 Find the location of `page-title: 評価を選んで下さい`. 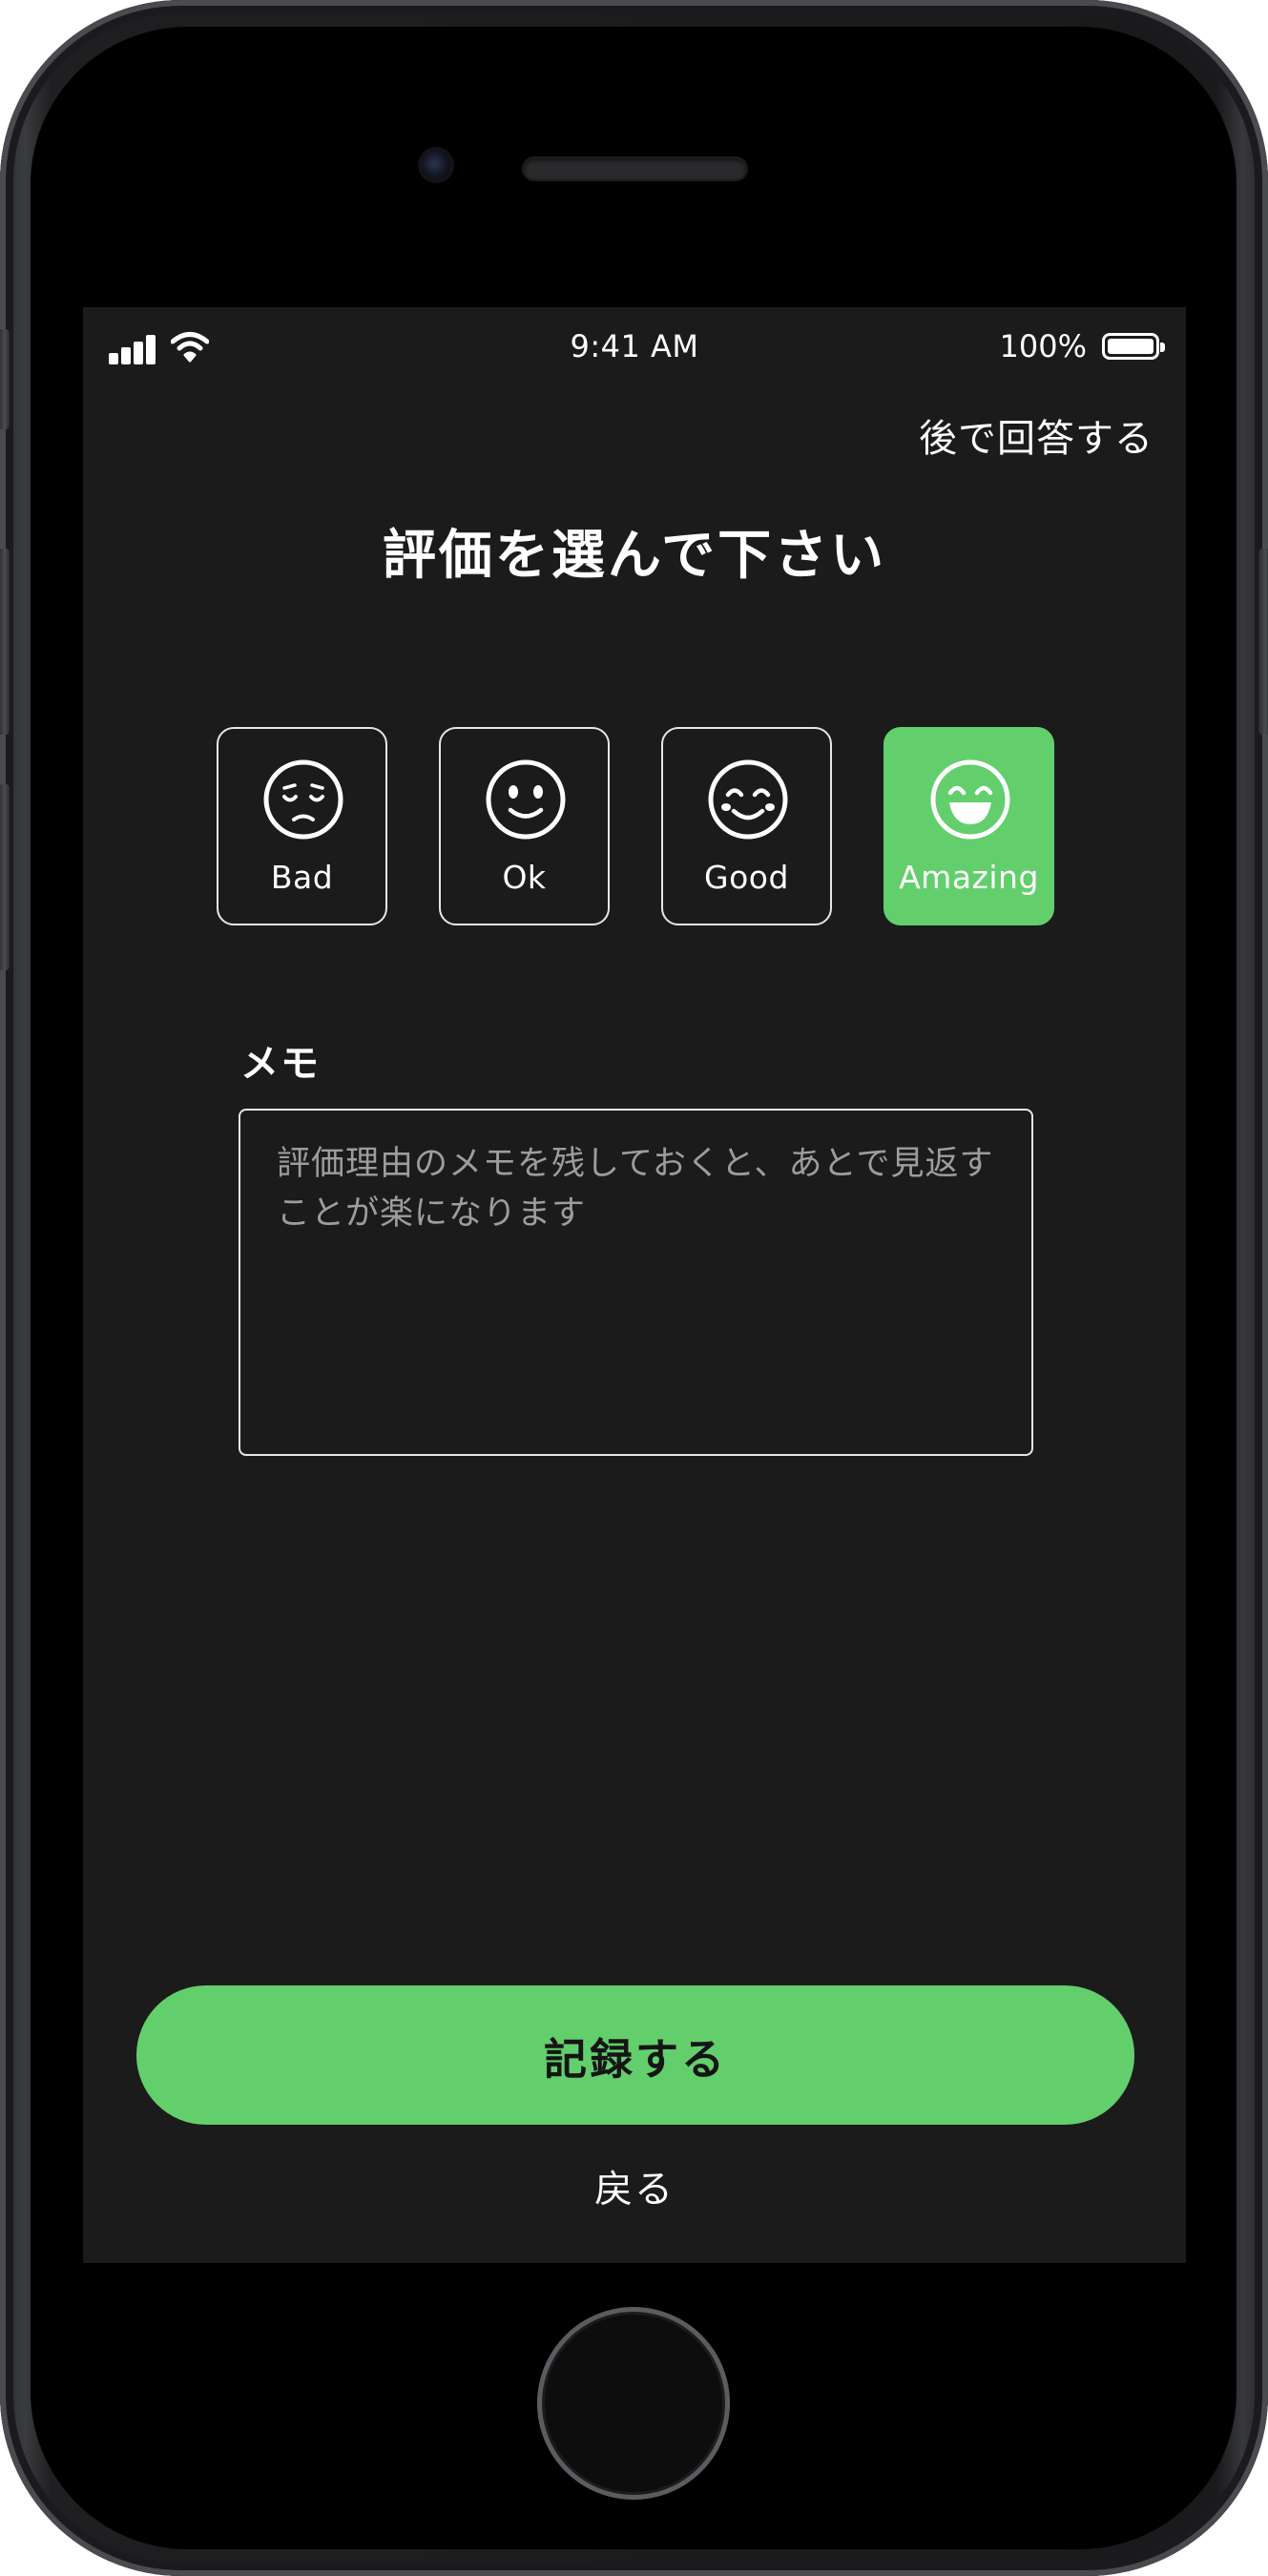

page-title: 評価を選んで下さい is located at coordinates (634, 556).